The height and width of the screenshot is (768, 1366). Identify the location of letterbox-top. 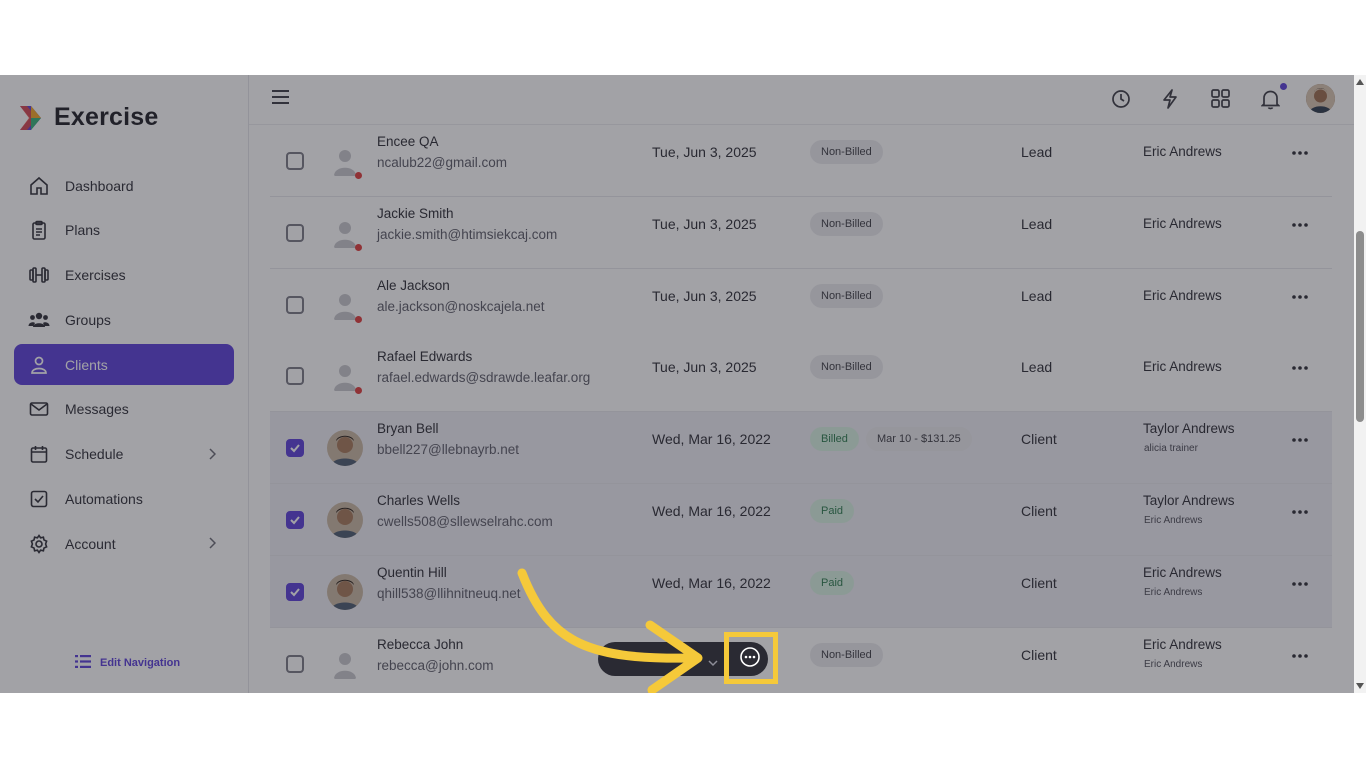
(683, 37).